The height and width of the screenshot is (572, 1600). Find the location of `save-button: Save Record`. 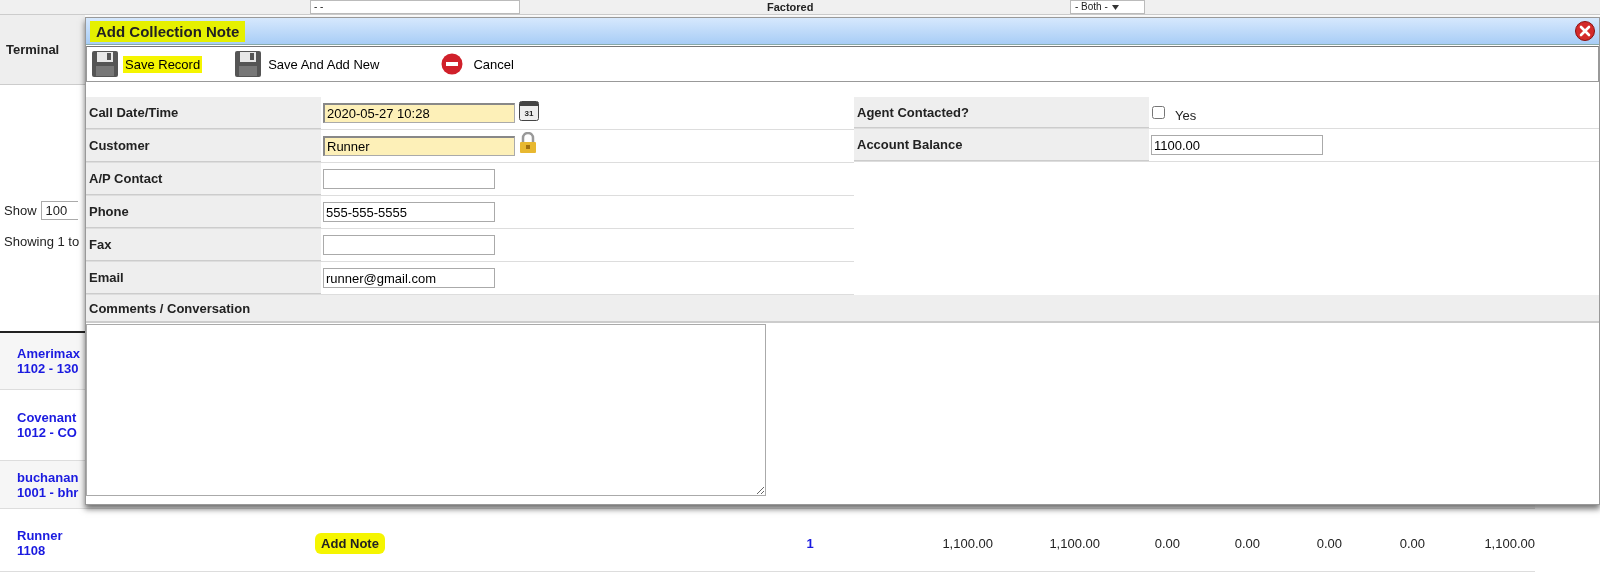

save-button: Save Record is located at coordinates (147, 64).